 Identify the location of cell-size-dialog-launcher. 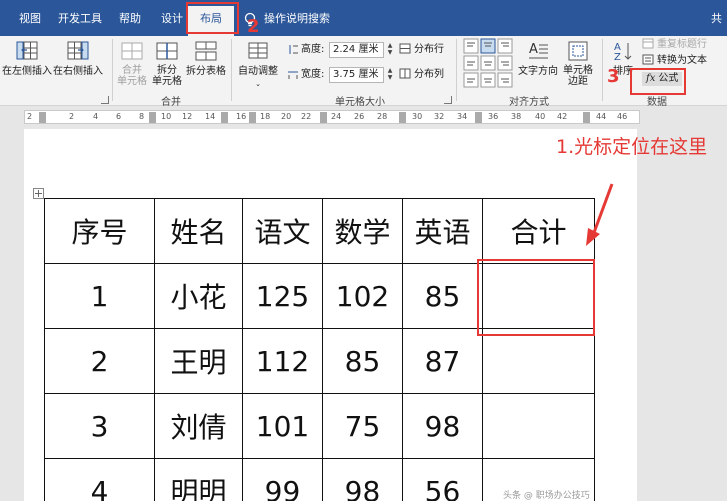
(448, 100).